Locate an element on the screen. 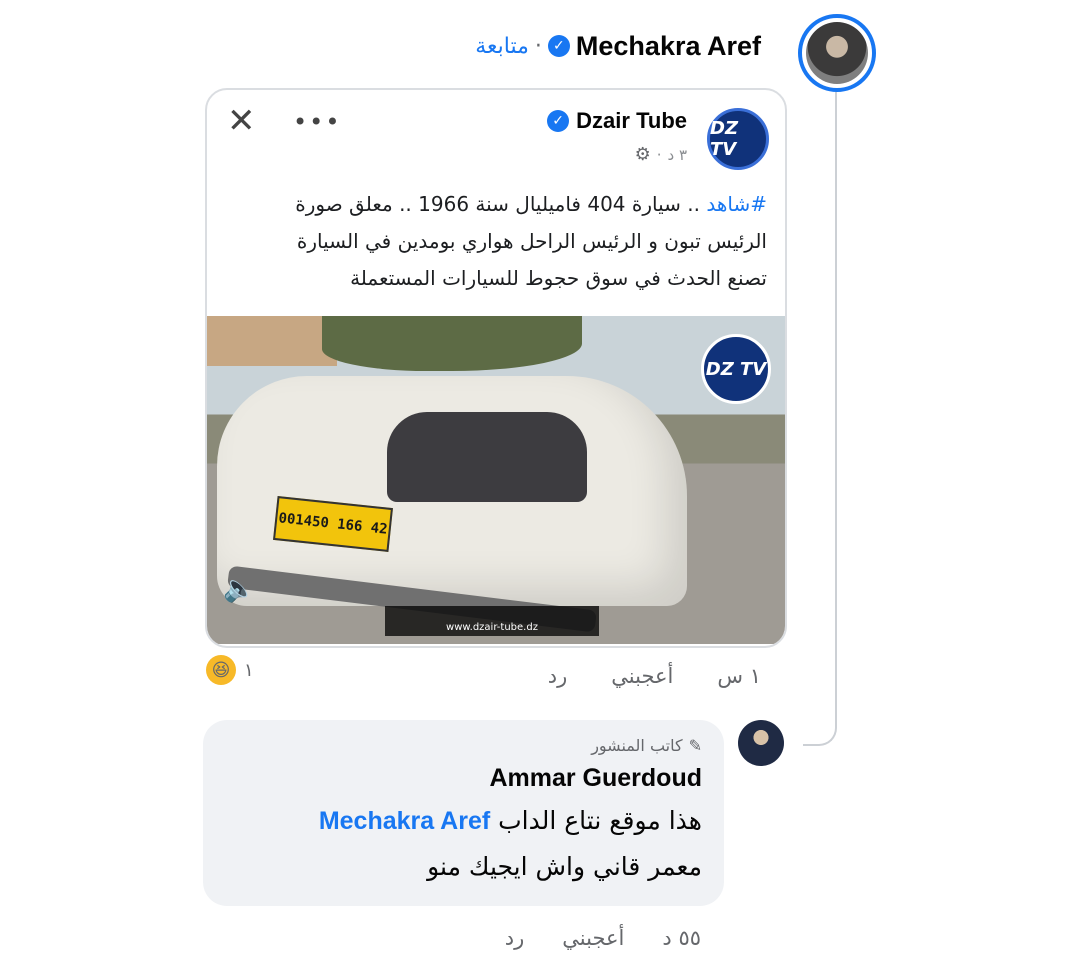 The height and width of the screenshot is (969, 1079). page-logo: DZ TV is located at coordinates (738, 139).